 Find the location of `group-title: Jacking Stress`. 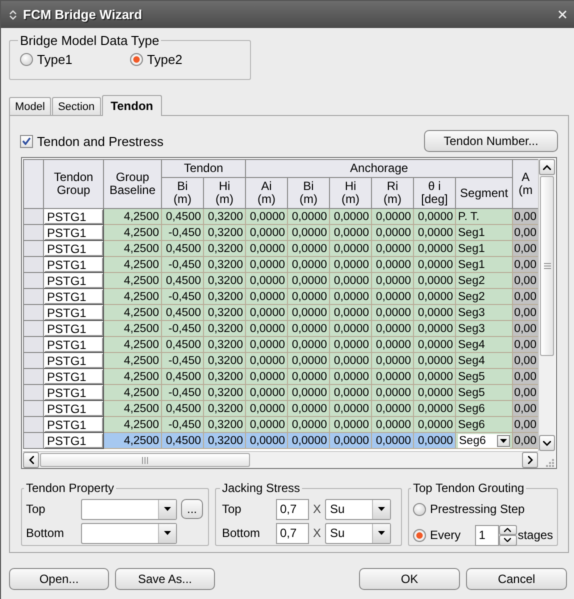

group-title: Jacking Stress is located at coordinates (261, 488).